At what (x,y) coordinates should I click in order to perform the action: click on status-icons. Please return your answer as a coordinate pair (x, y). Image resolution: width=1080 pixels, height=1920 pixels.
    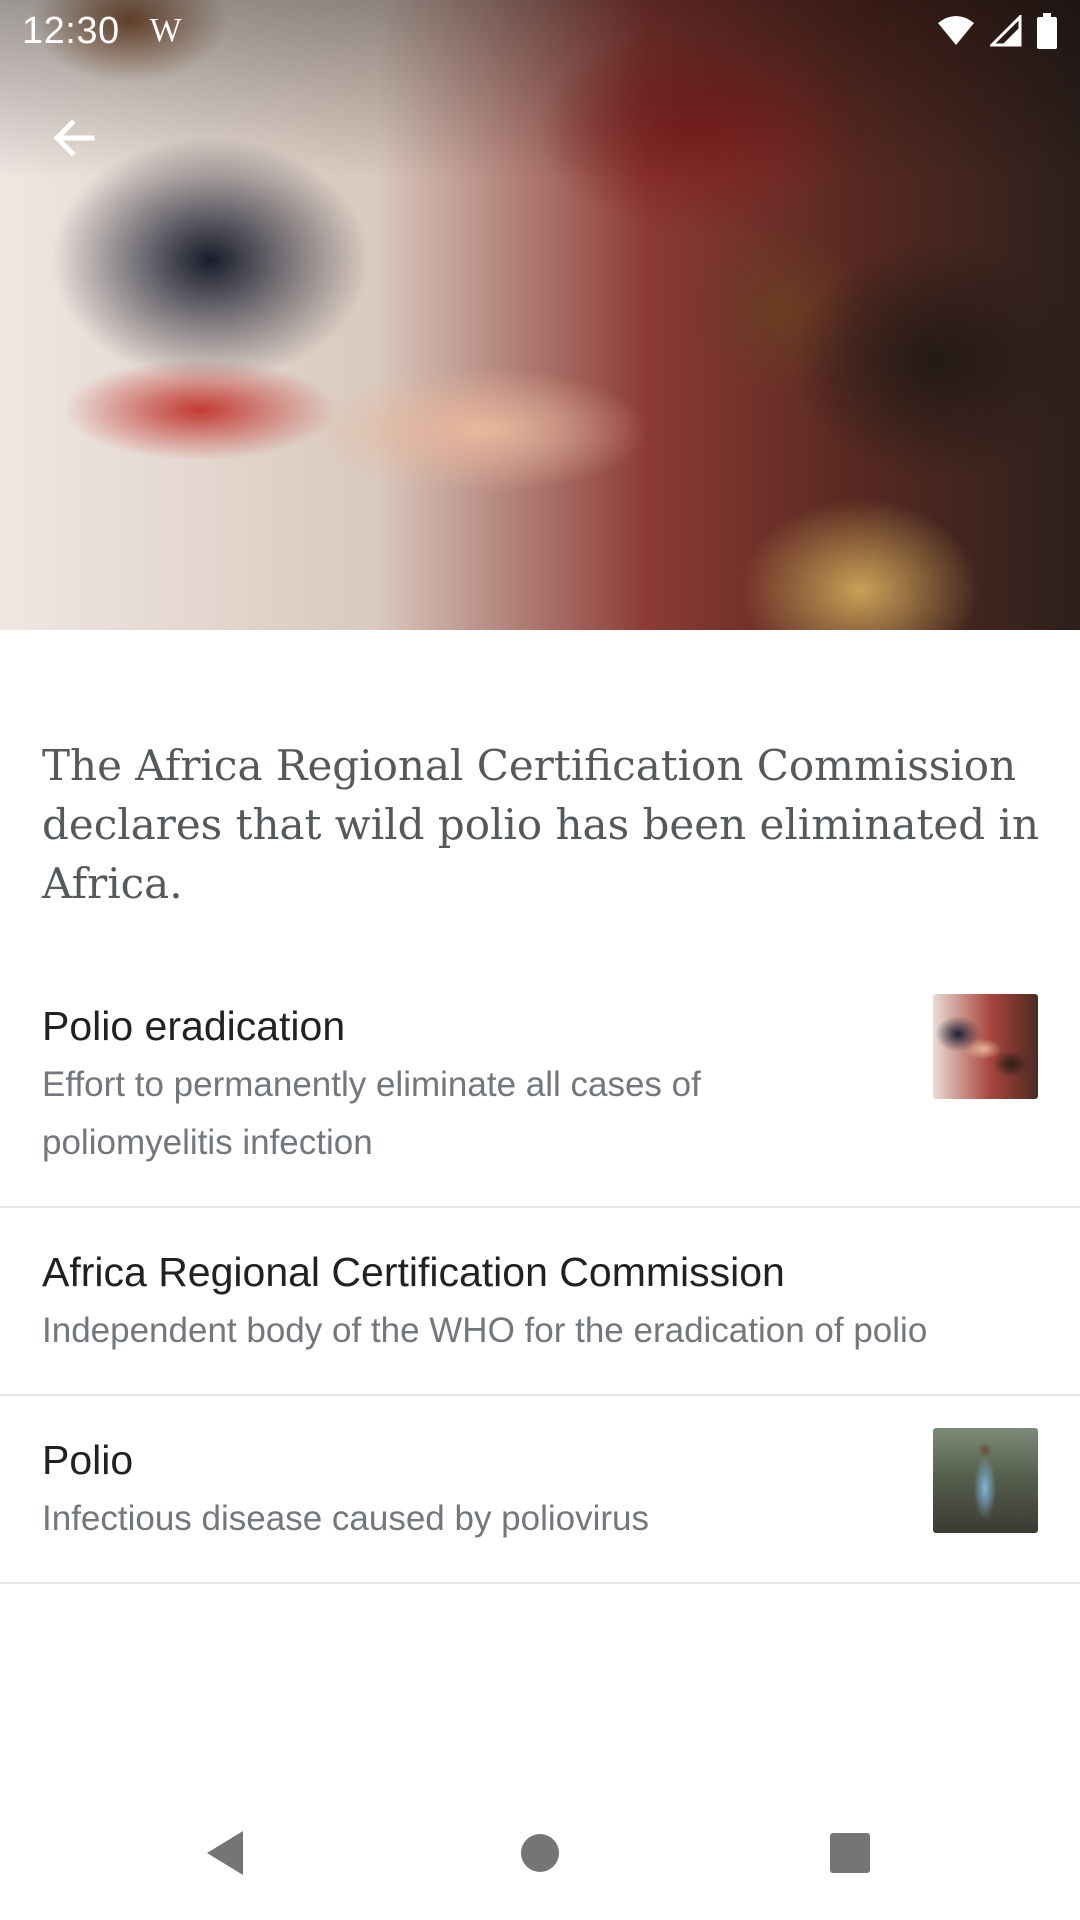
    Looking at the image, I should click on (997, 31).